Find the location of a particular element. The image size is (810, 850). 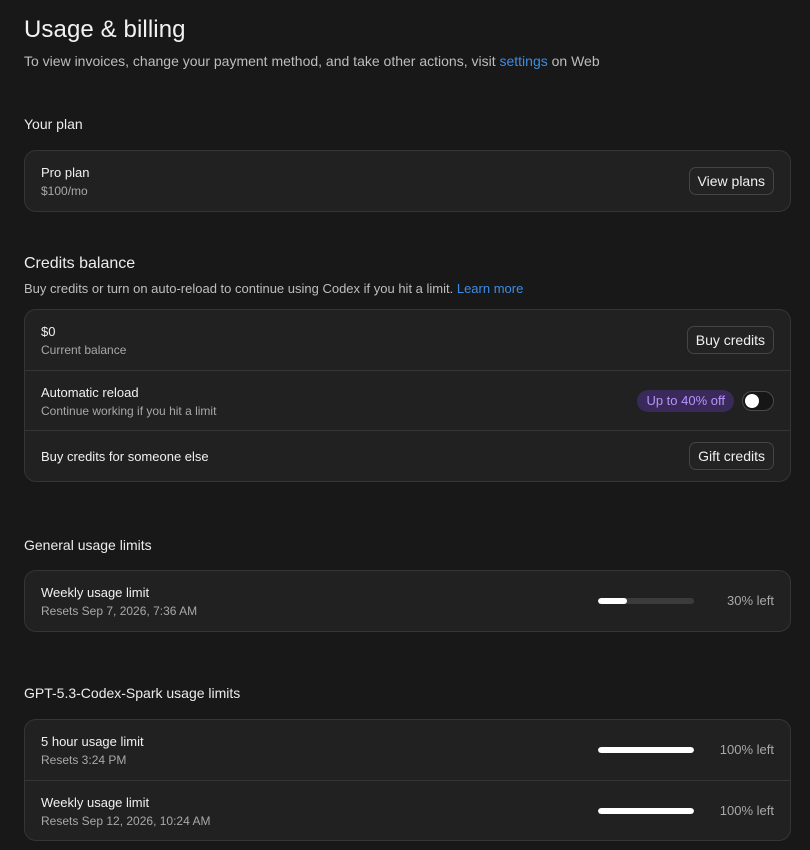

plan-section-title: Your plan is located at coordinates (53, 124).